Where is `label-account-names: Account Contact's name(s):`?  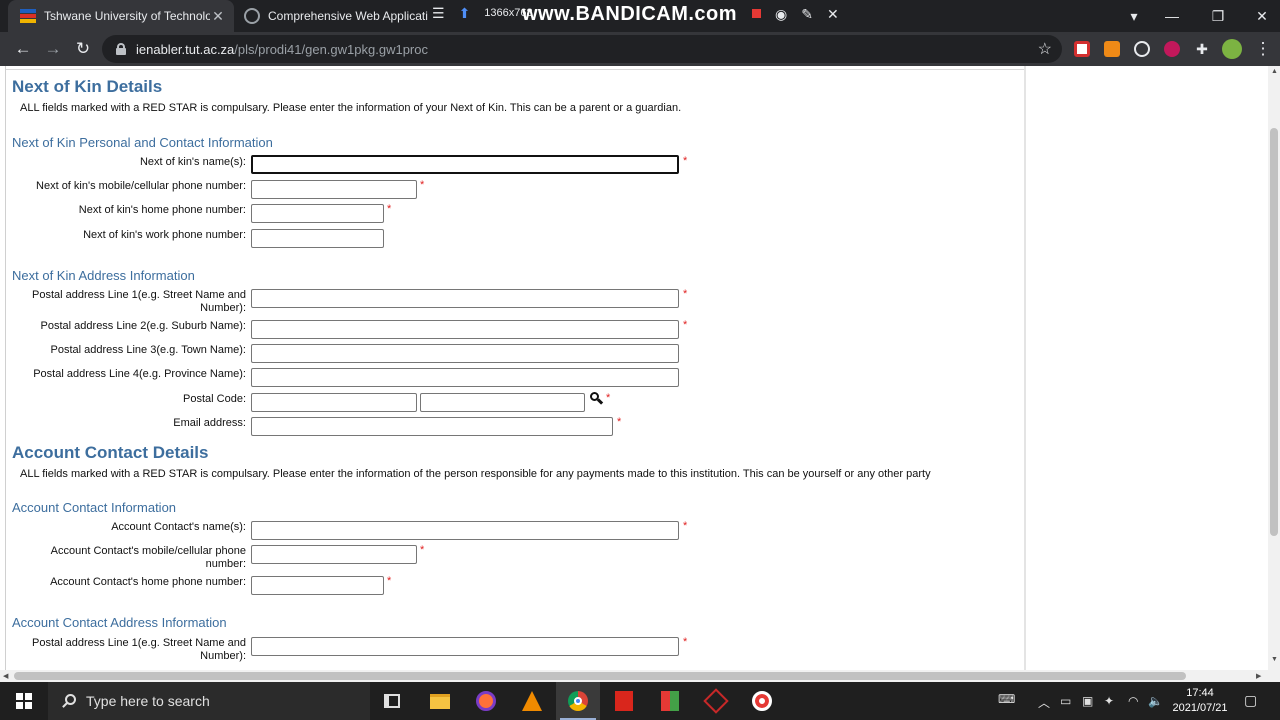
label-account-names: Account Contact's name(s): is located at coordinates (178, 527).